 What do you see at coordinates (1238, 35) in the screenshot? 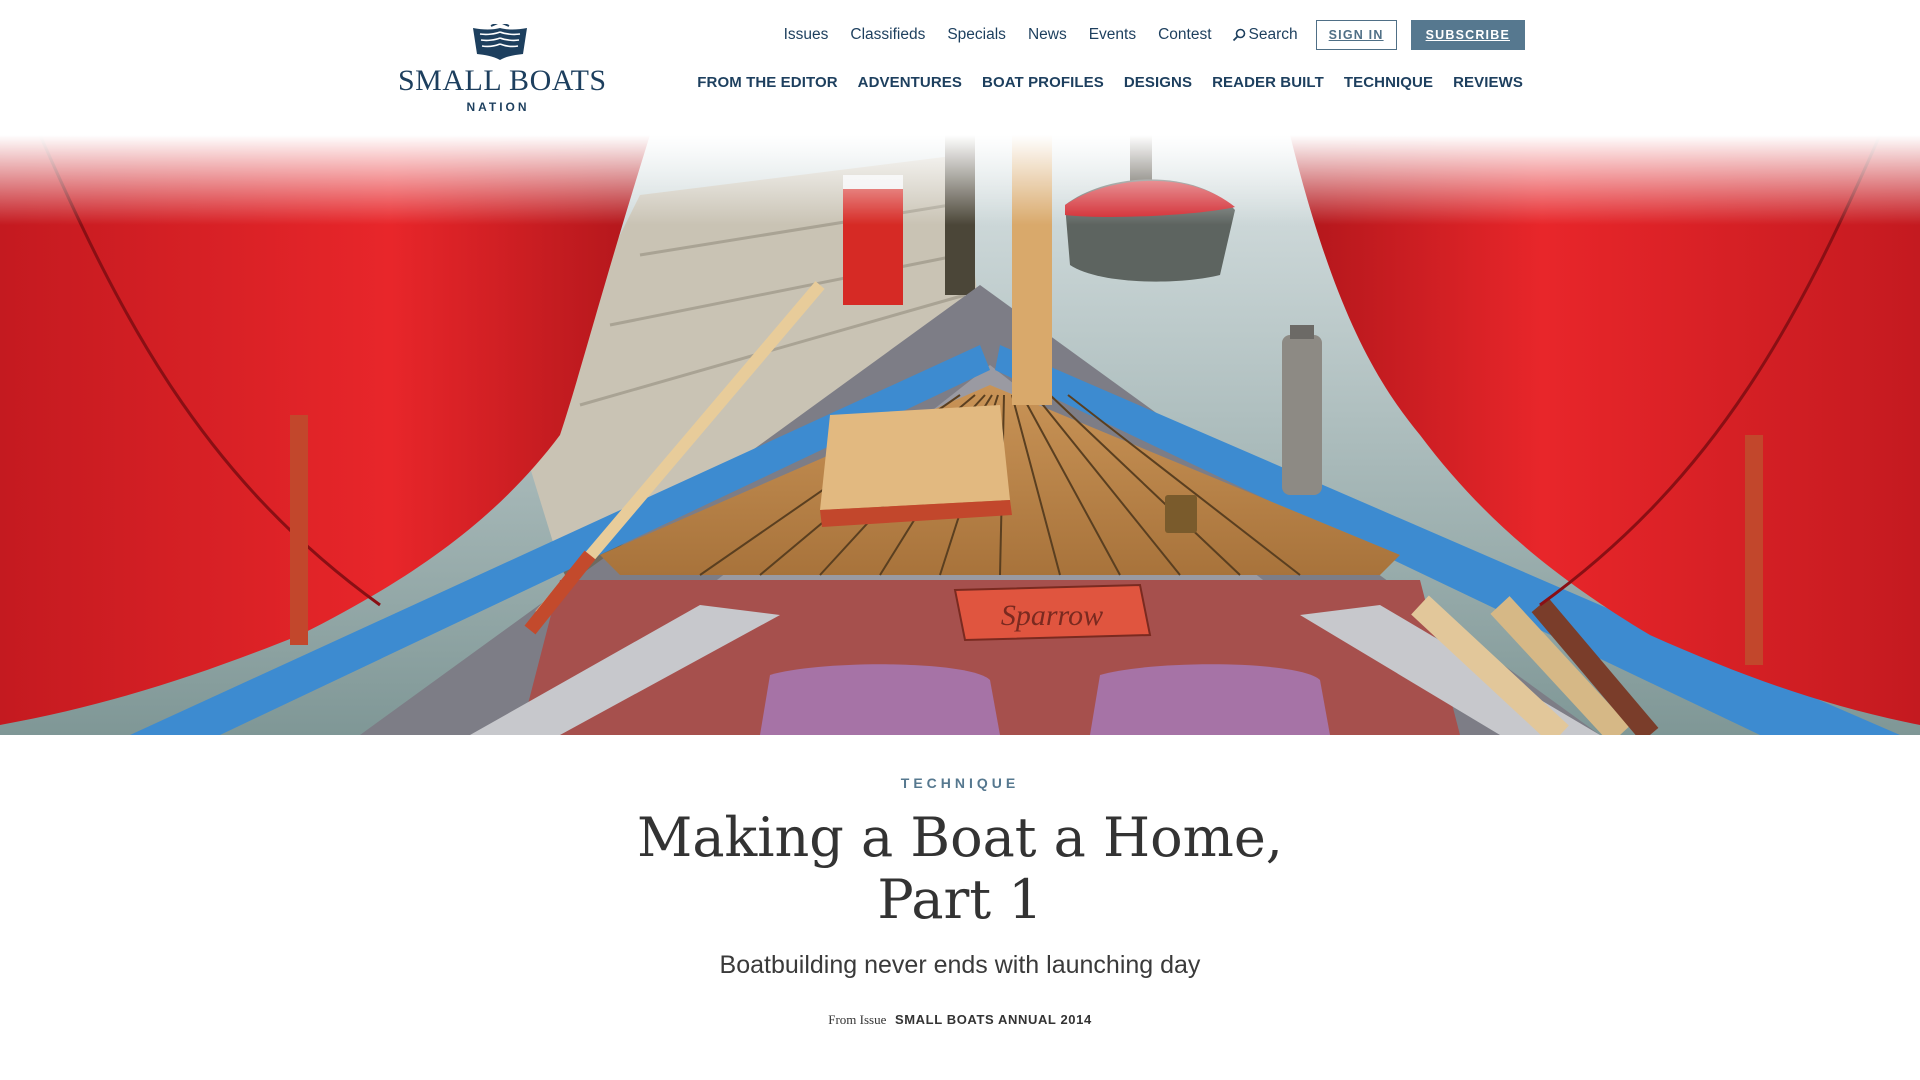
I see `search-icon` at bounding box center [1238, 35].